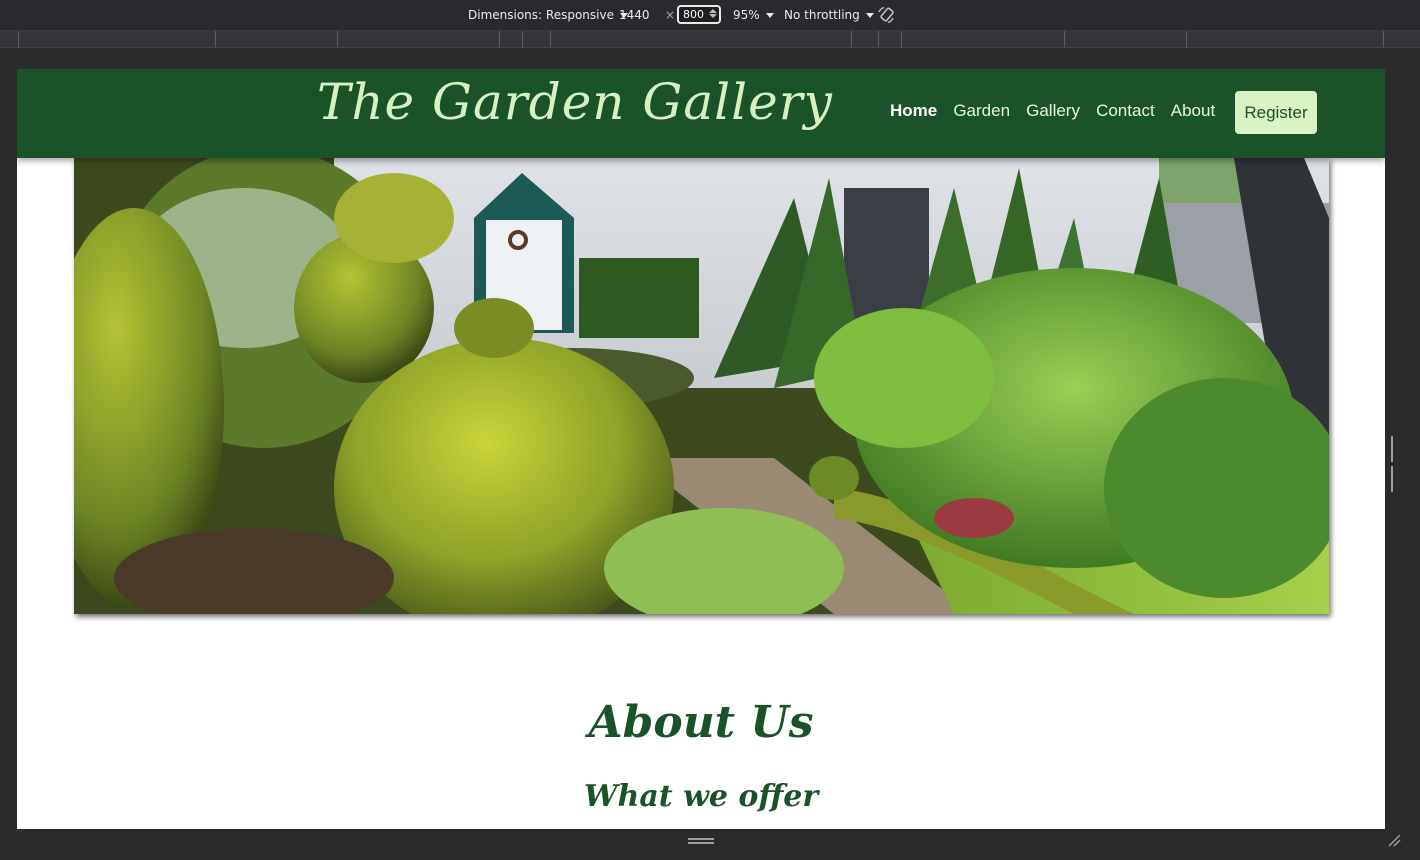 The width and height of the screenshot is (1420, 860). What do you see at coordinates (693, 14) in the screenshot?
I see `height-value: 800` at bounding box center [693, 14].